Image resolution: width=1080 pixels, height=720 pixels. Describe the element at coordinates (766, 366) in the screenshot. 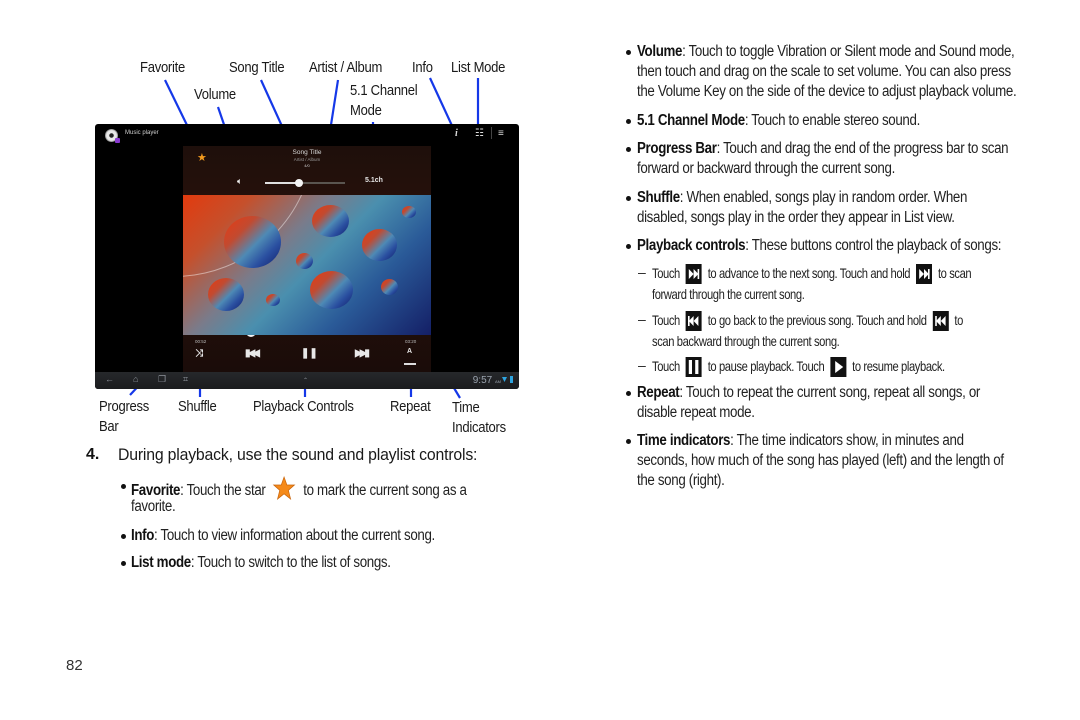

I see `sub-text: to pause playback. Touch` at that location.